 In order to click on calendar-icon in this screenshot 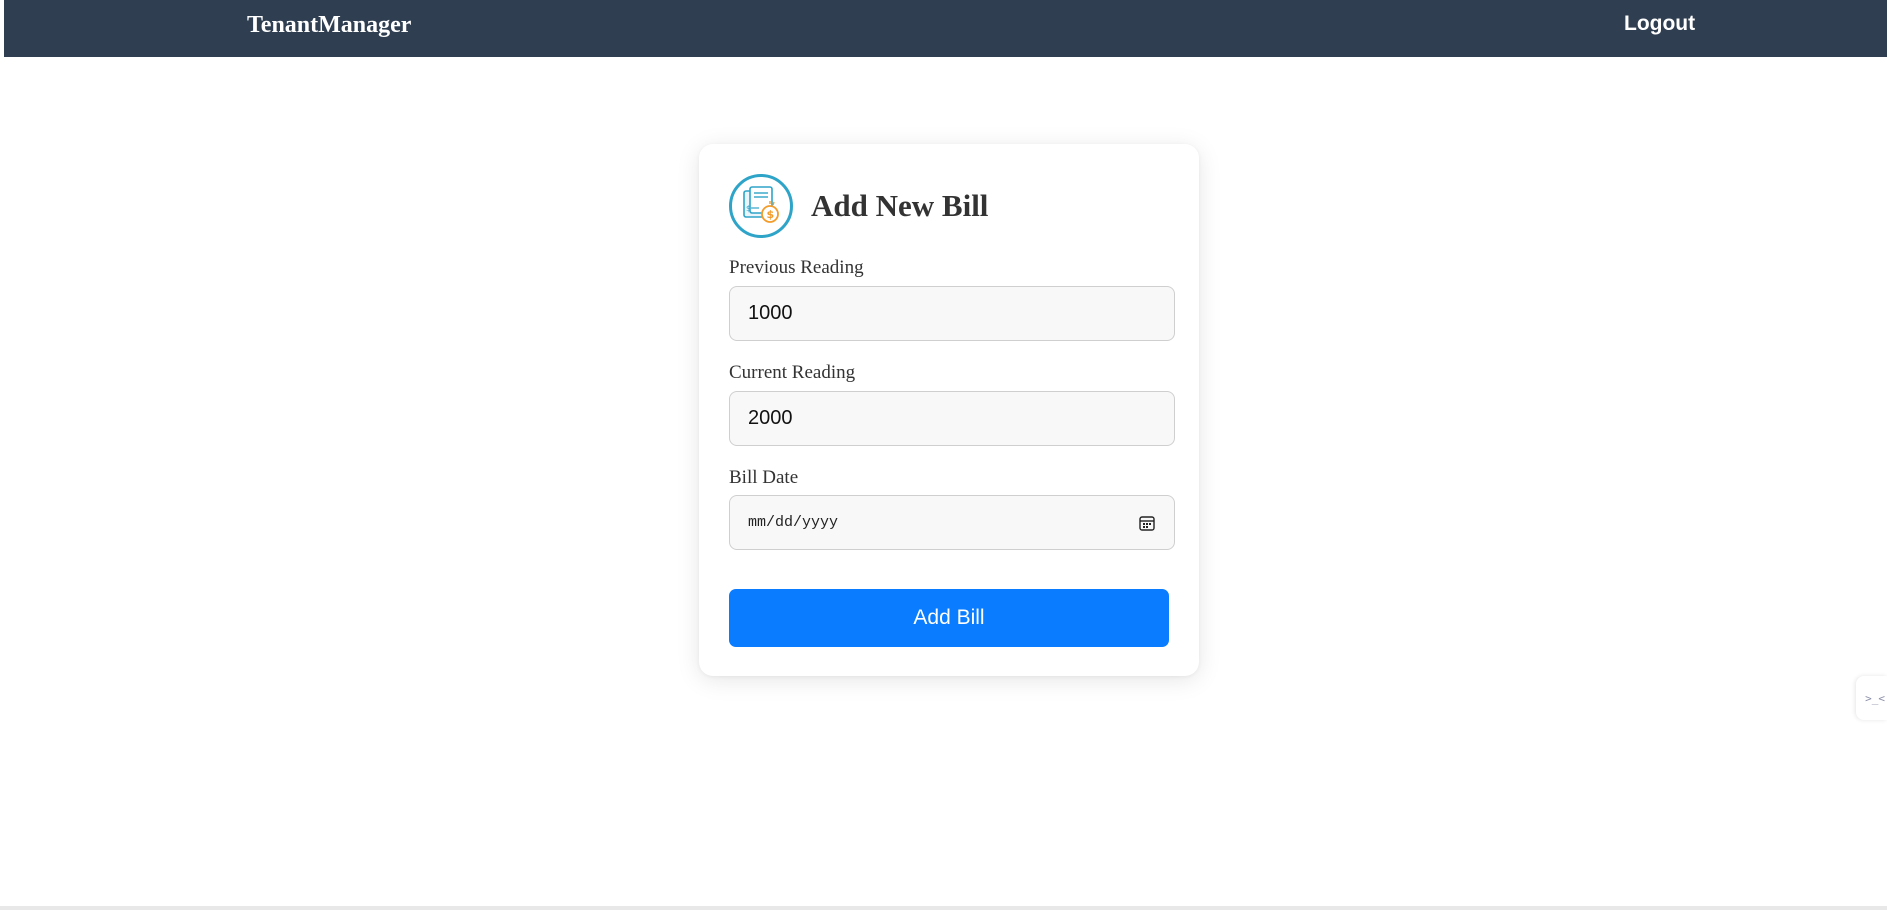, I will do `click(1147, 523)`.